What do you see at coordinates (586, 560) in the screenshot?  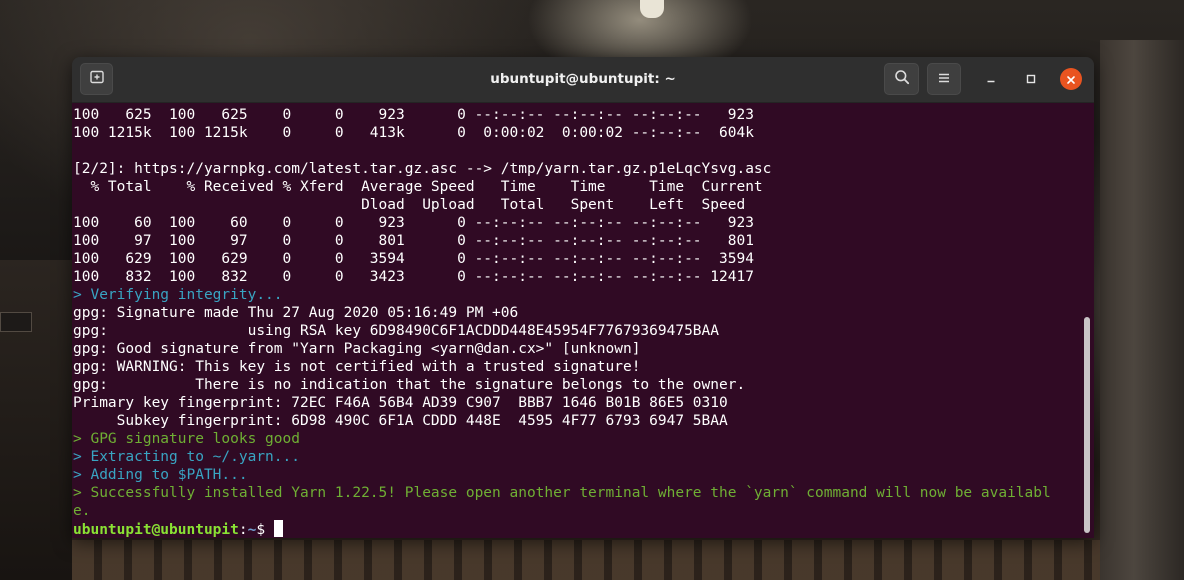 I see `background-floor` at bounding box center [586, 560].